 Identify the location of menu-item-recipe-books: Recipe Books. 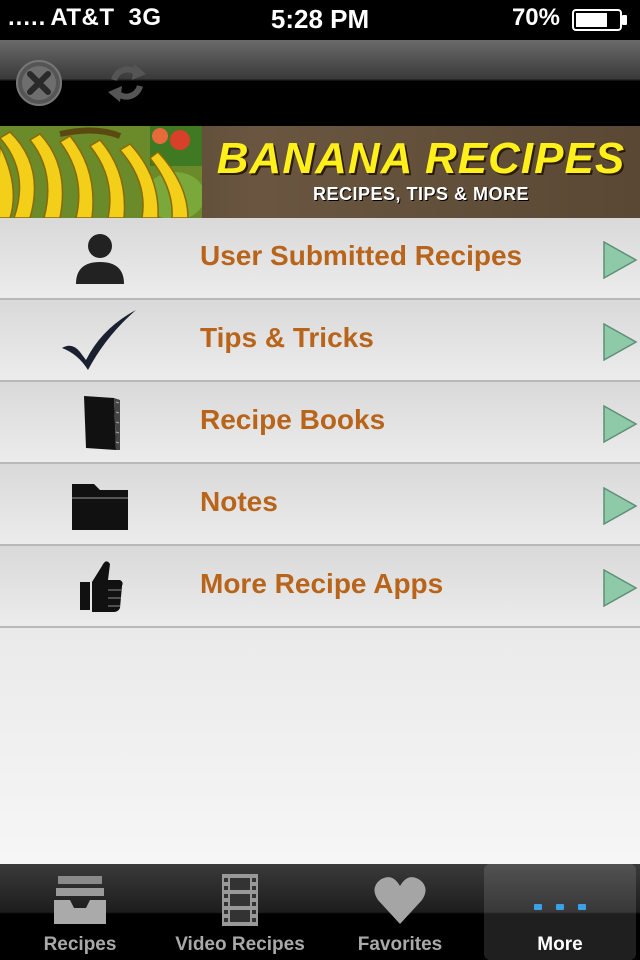
(320, 423).